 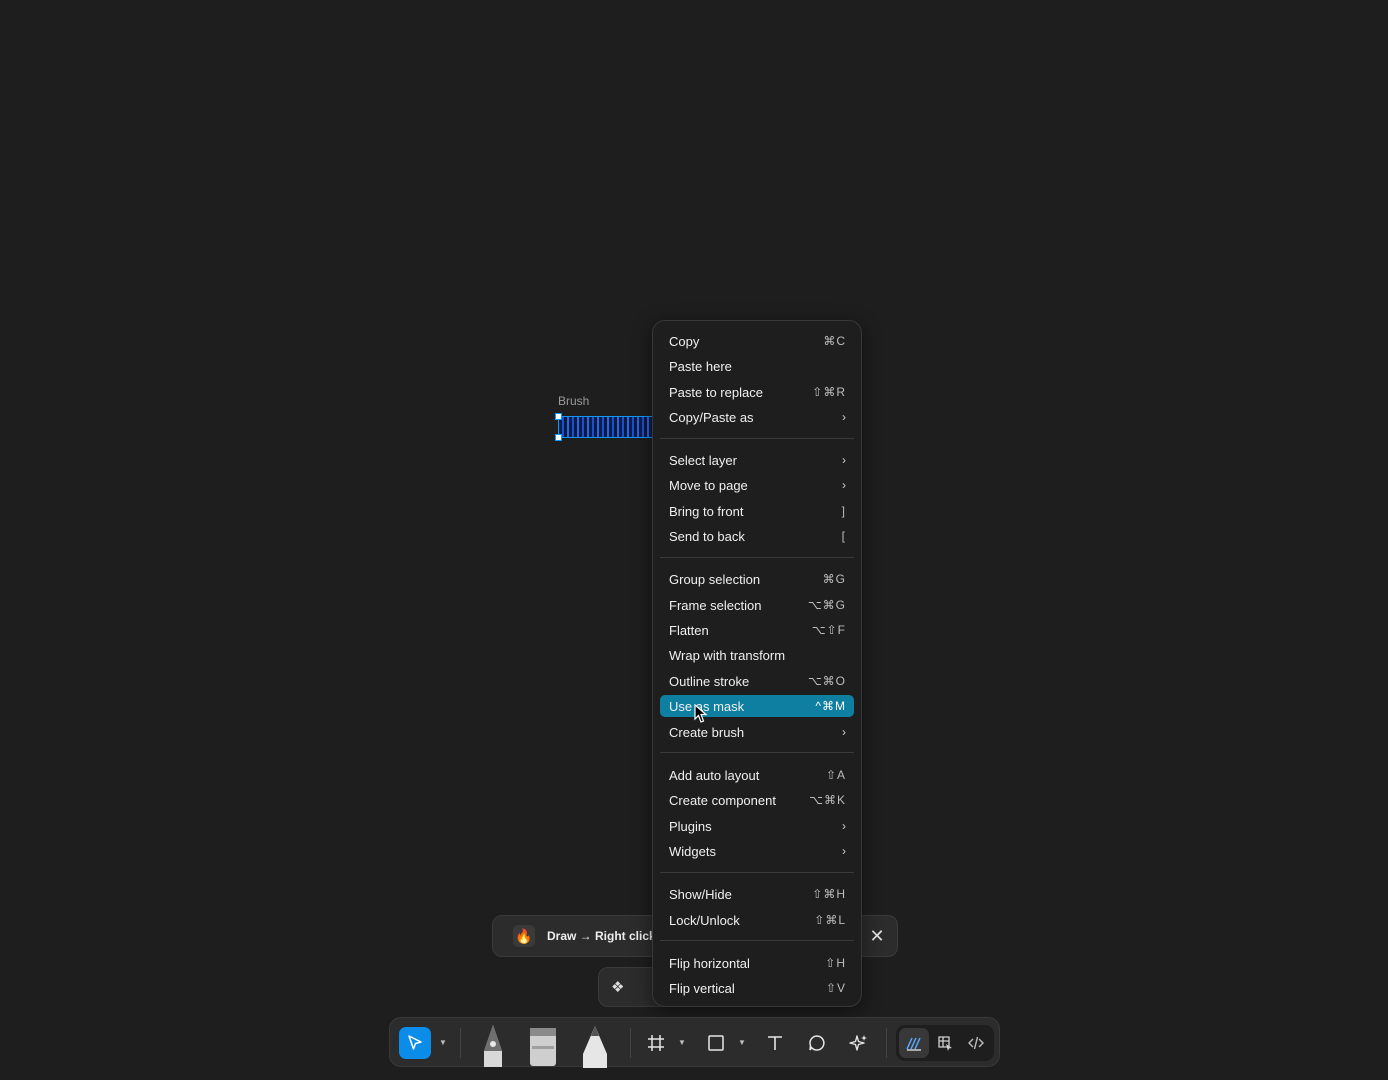 I want to click on marker-icon, so click(x=543, y=1047).